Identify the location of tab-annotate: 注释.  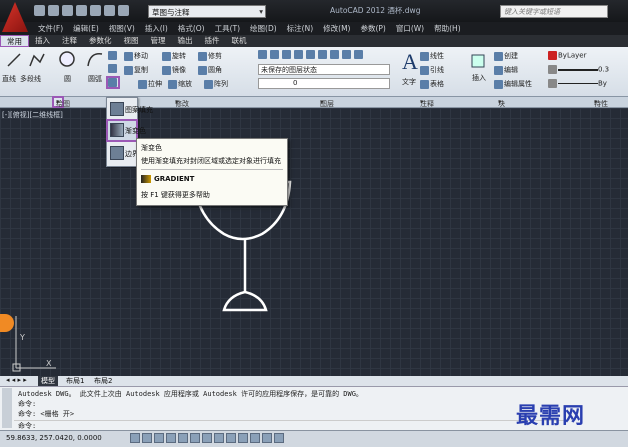
(69, 41).